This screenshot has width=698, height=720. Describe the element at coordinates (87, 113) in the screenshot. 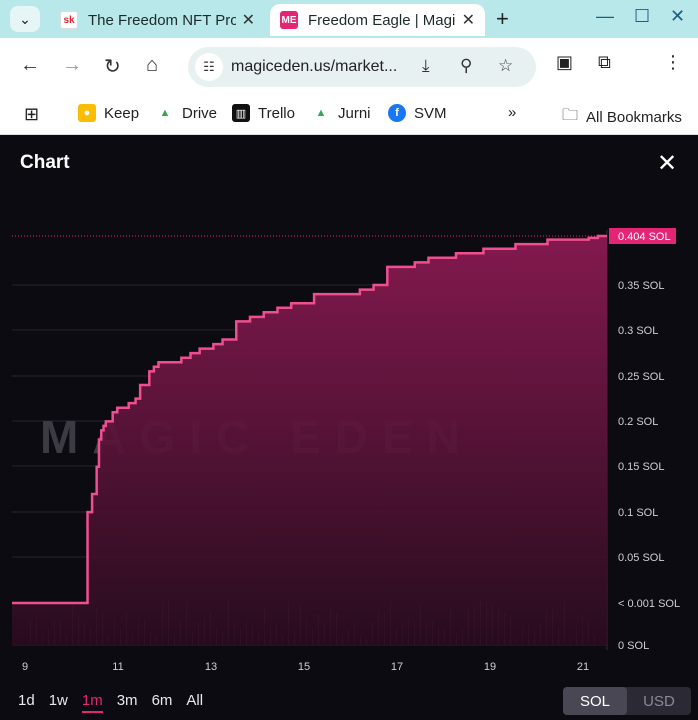

I see `keep-icon: ●` at that location.